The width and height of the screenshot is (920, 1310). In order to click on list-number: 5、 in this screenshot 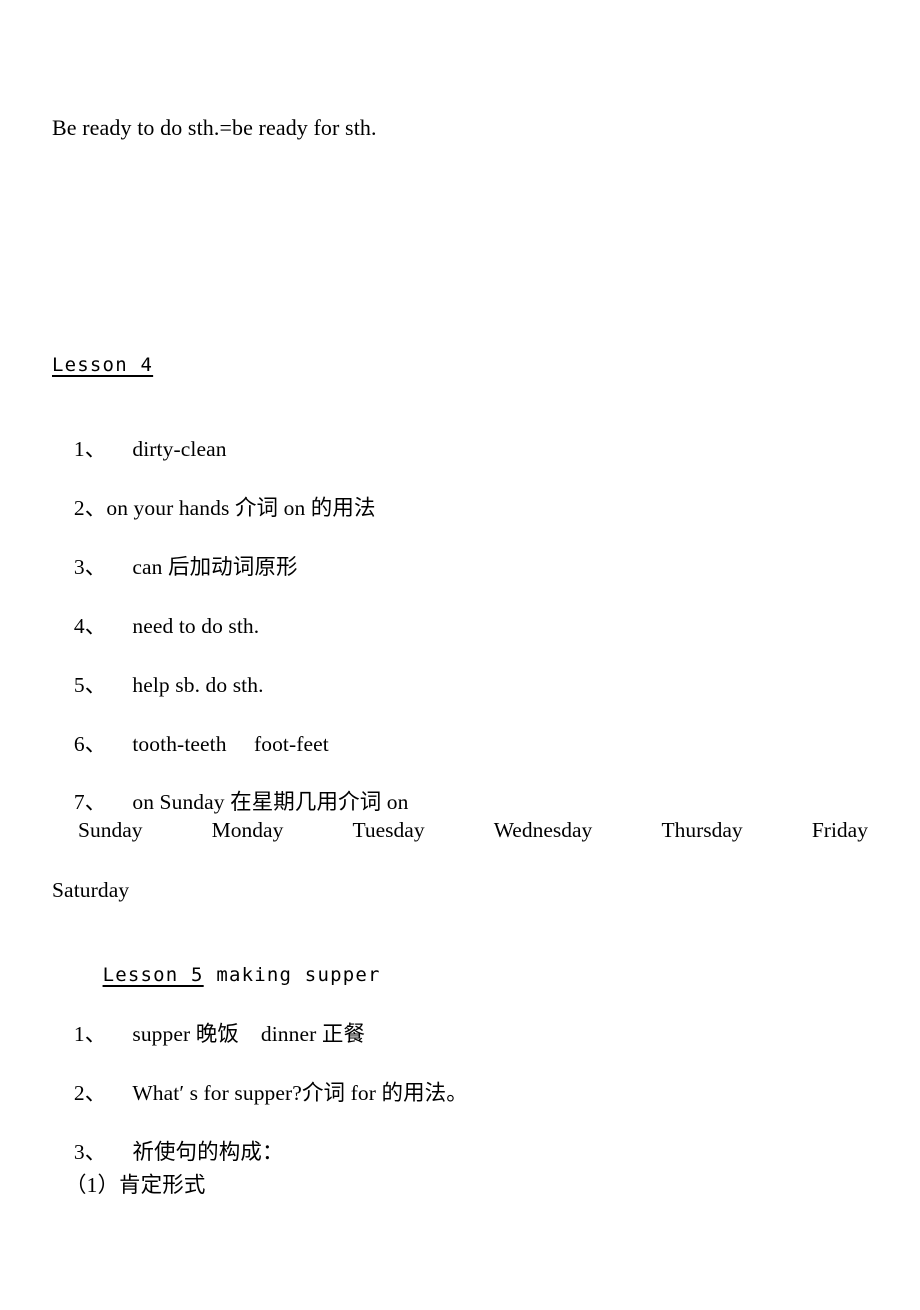, I will do `click(90, 685)`.